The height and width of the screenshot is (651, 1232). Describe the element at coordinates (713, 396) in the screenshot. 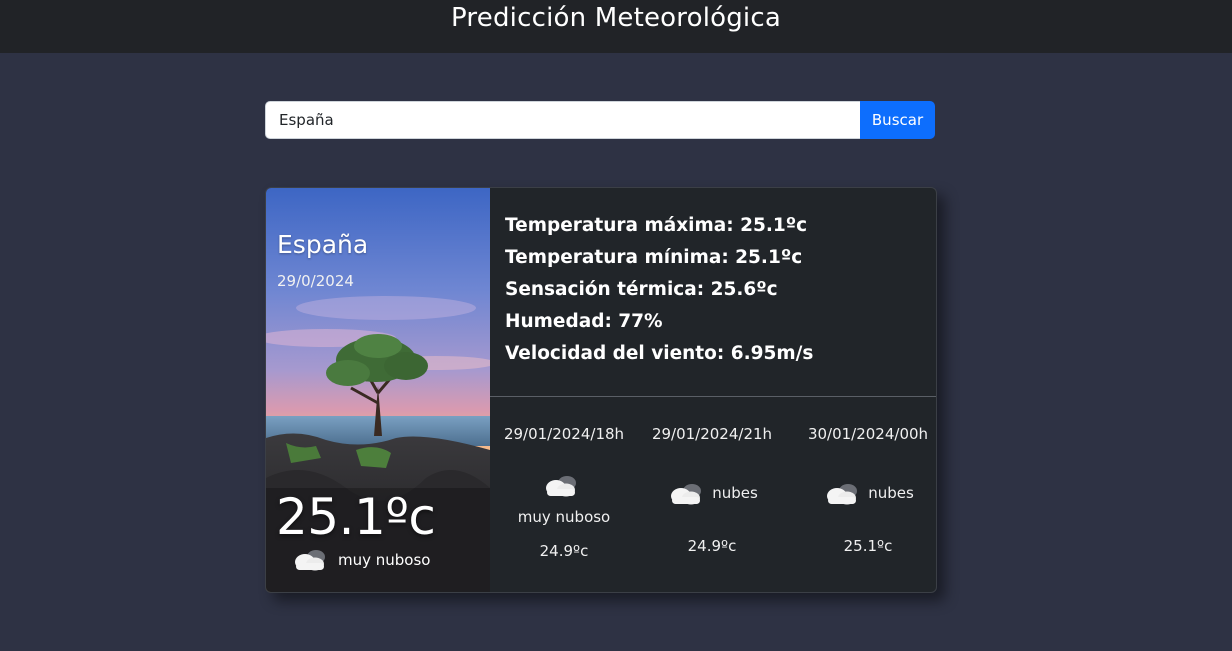

I see `divider` at that location.